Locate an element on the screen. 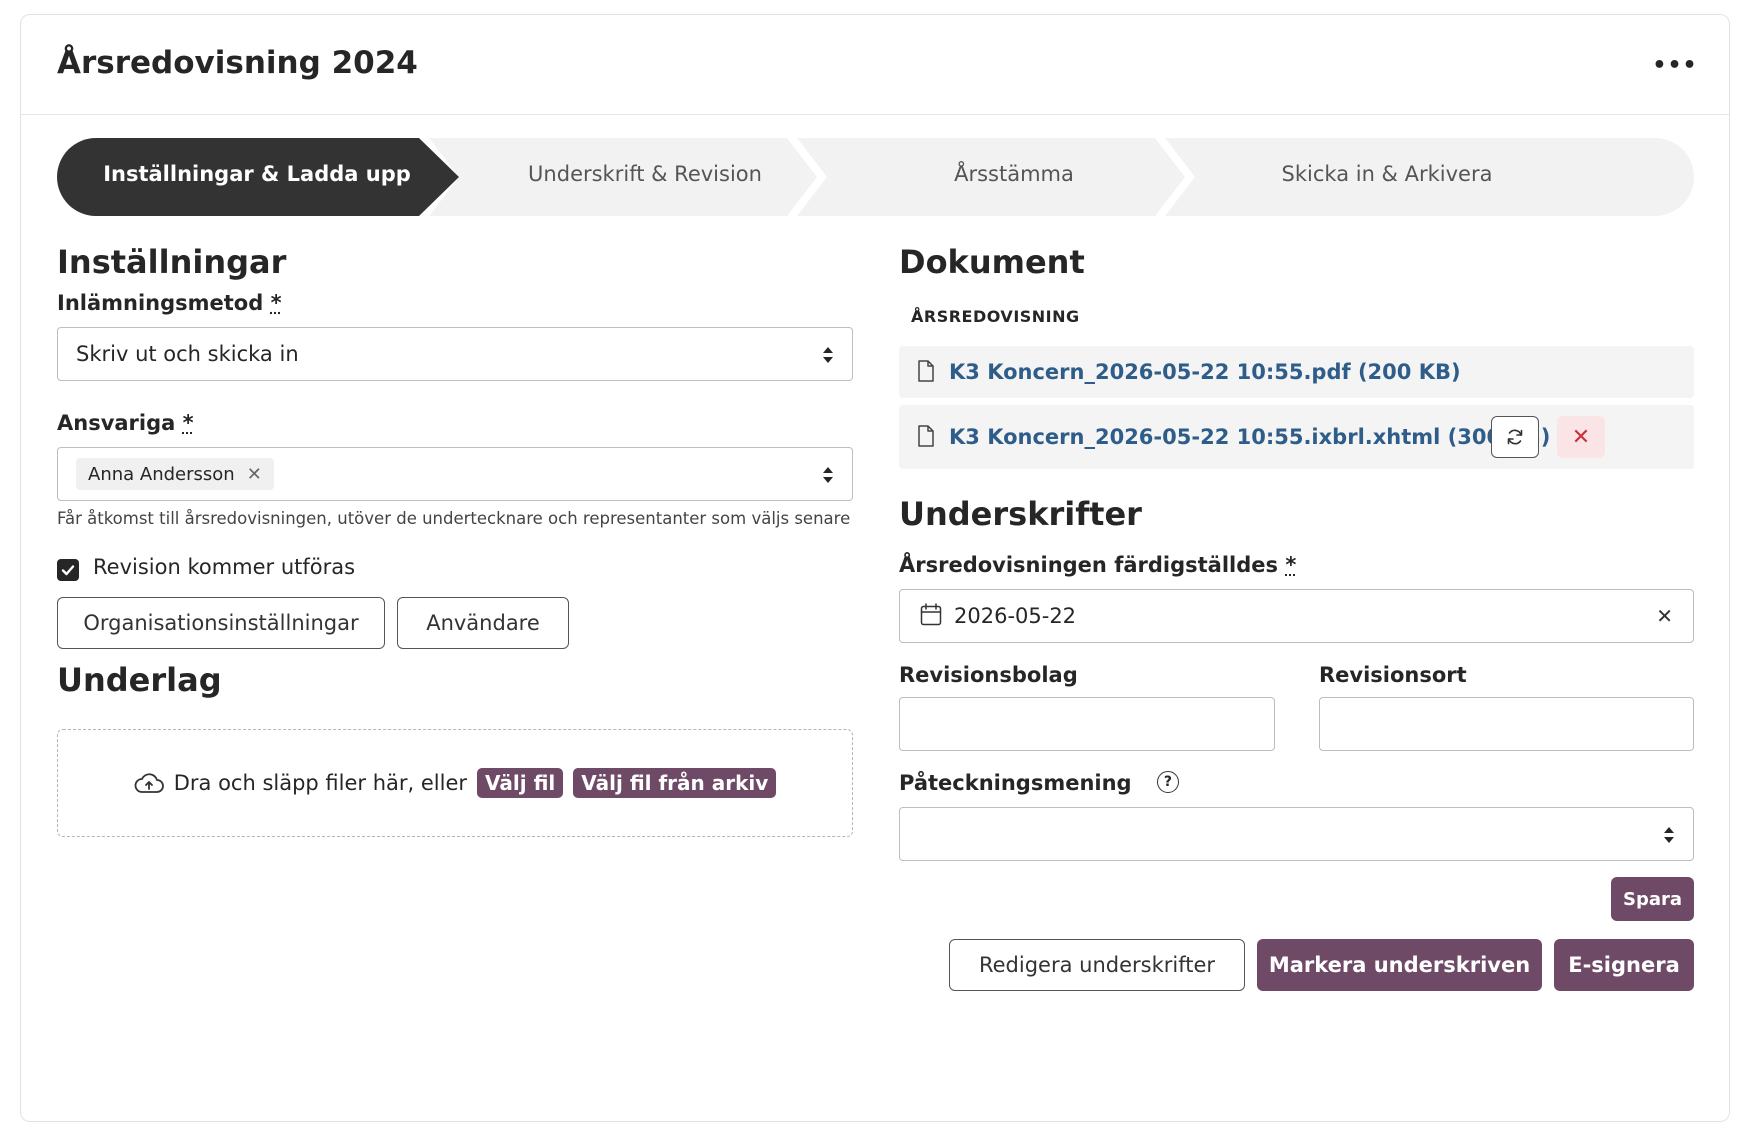  method-select-value: Skriv ut och skicka in is located at coordinates (187, 354).